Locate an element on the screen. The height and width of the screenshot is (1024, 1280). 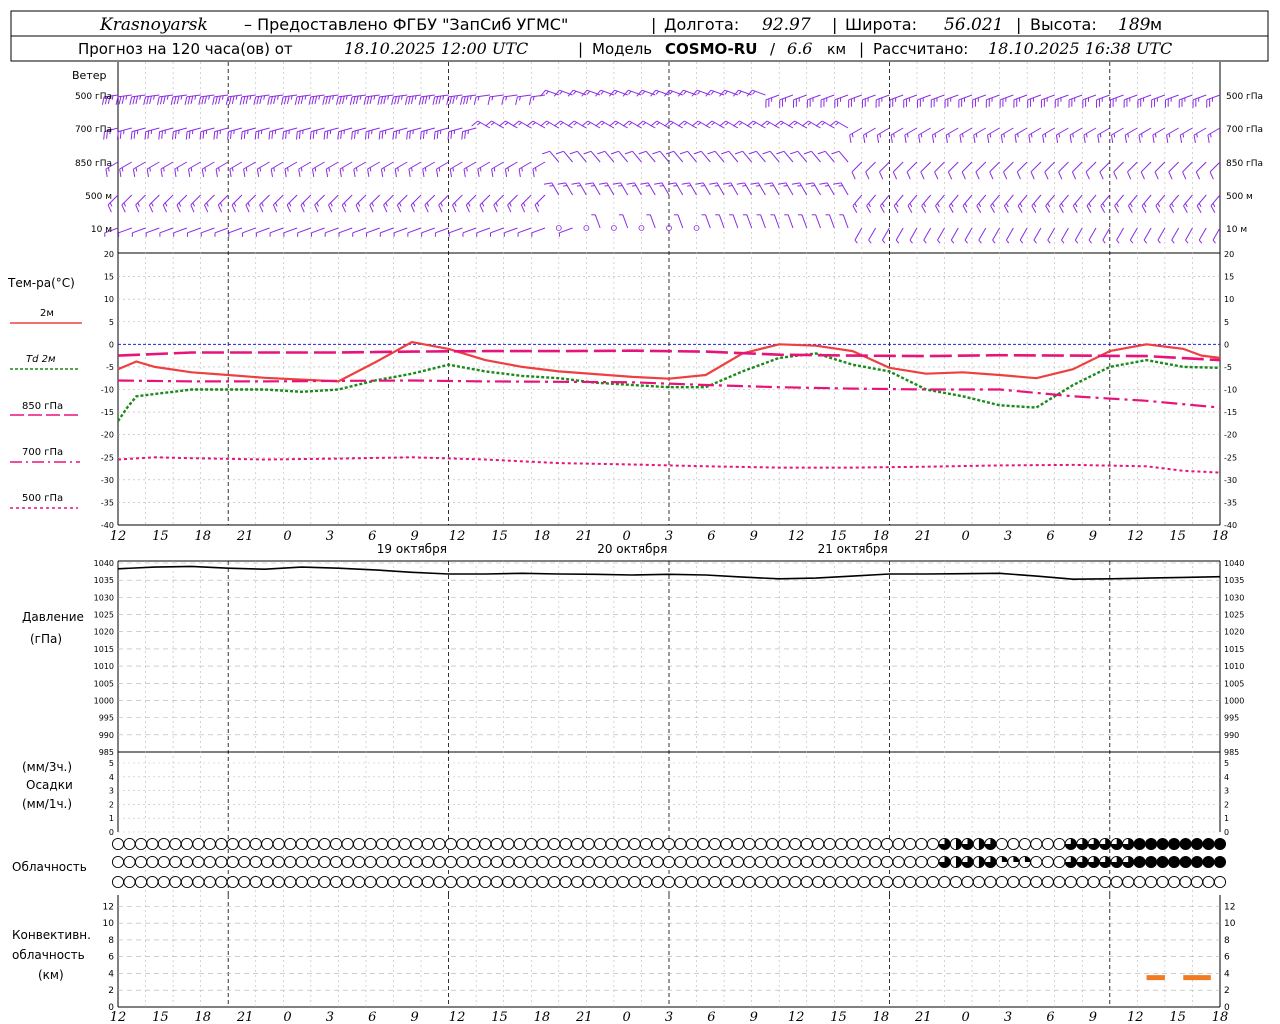
legend-2m-label: 2м is located at coordinates (47, 313).